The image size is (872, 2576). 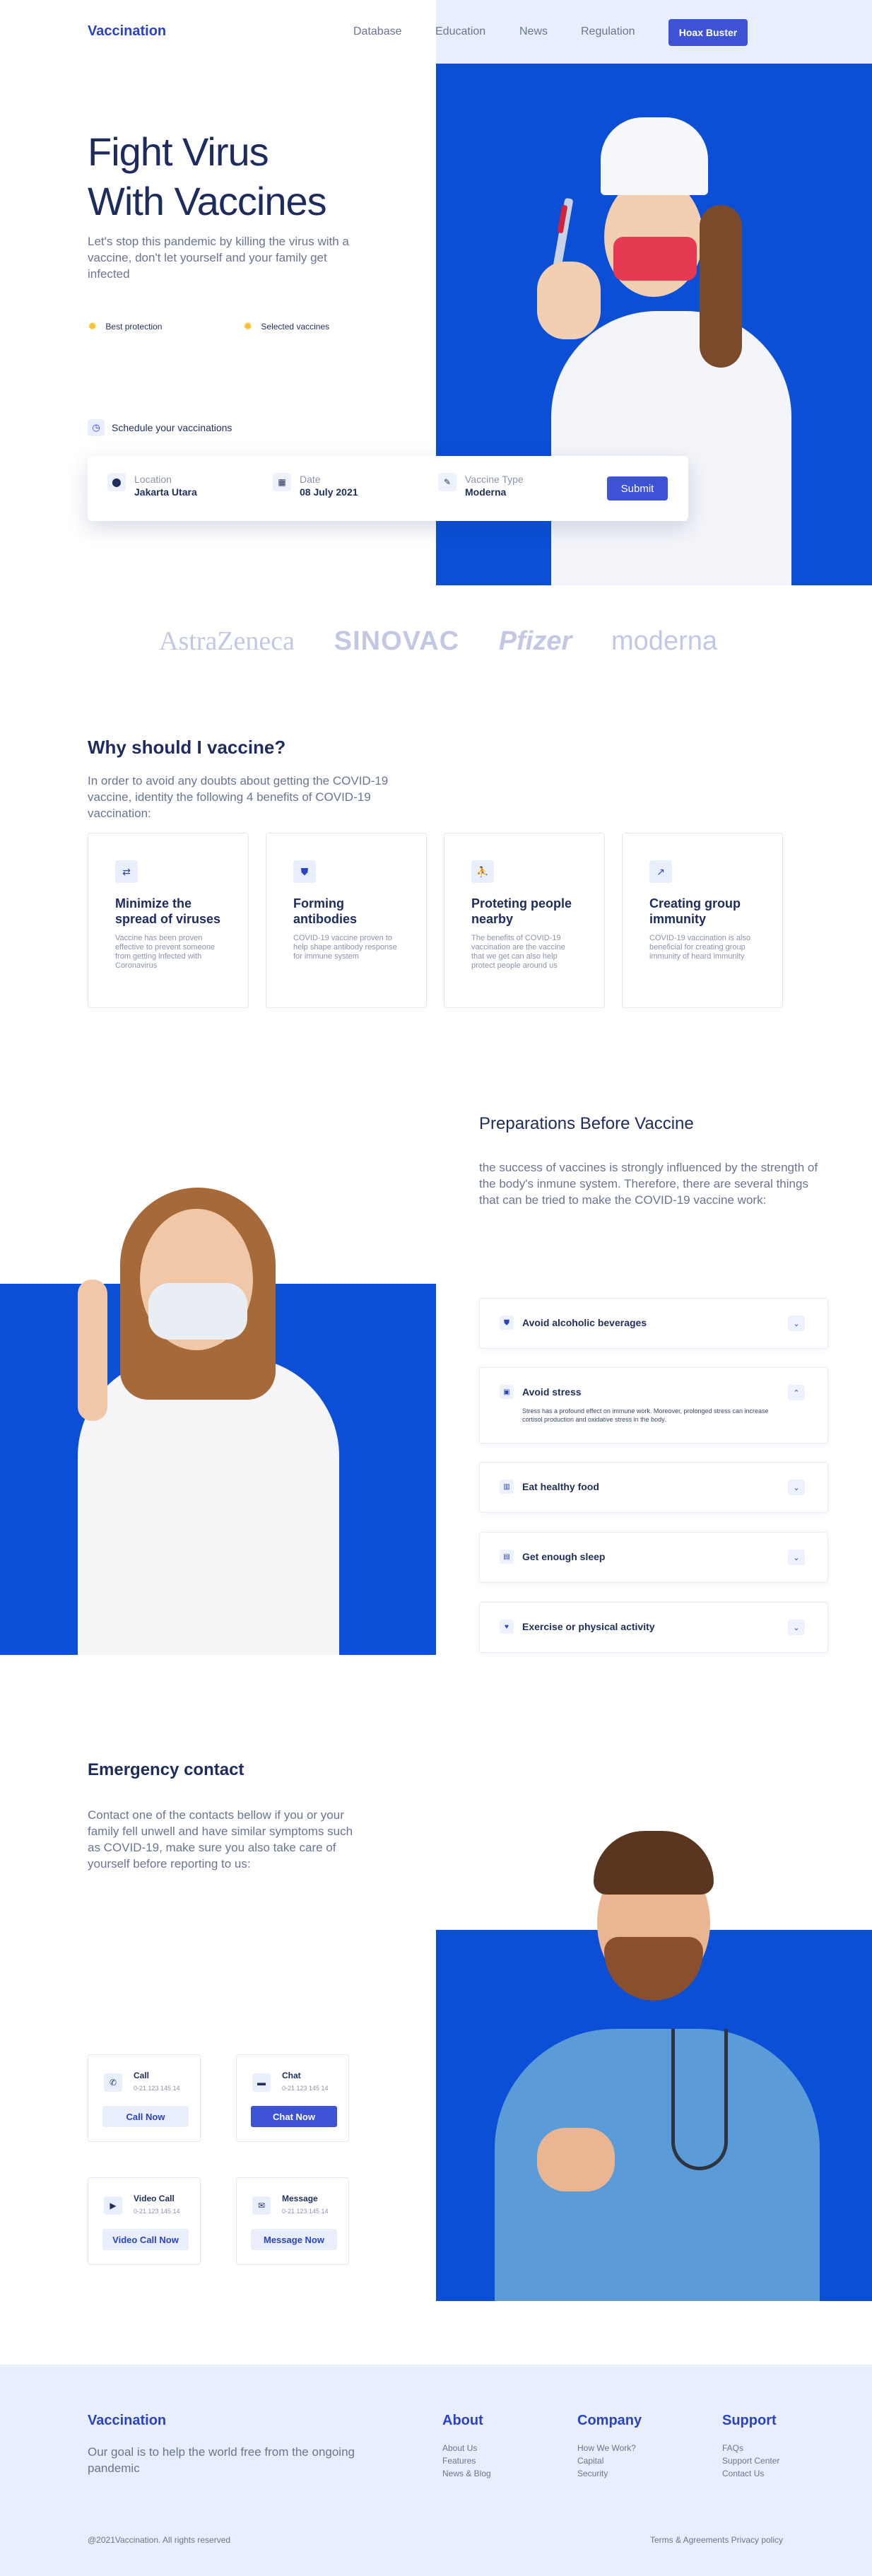 I want to click on date-field: ▦ Date 08 July 2021, so click(x=315, y=486).